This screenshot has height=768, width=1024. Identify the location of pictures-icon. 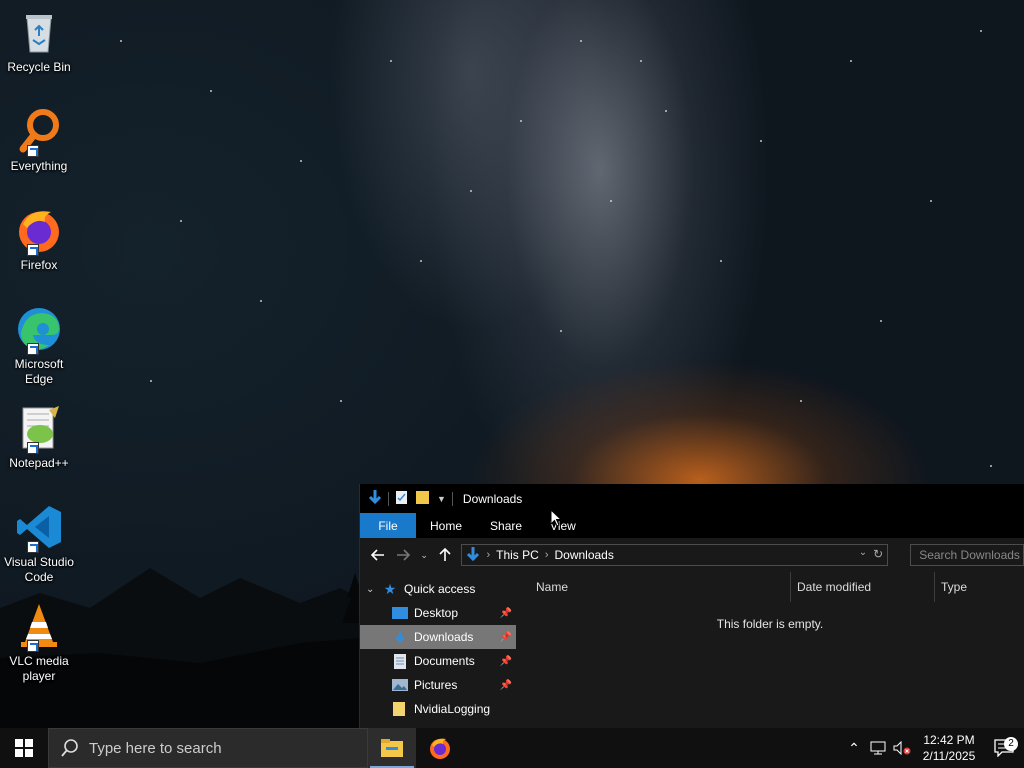
(400, 685).